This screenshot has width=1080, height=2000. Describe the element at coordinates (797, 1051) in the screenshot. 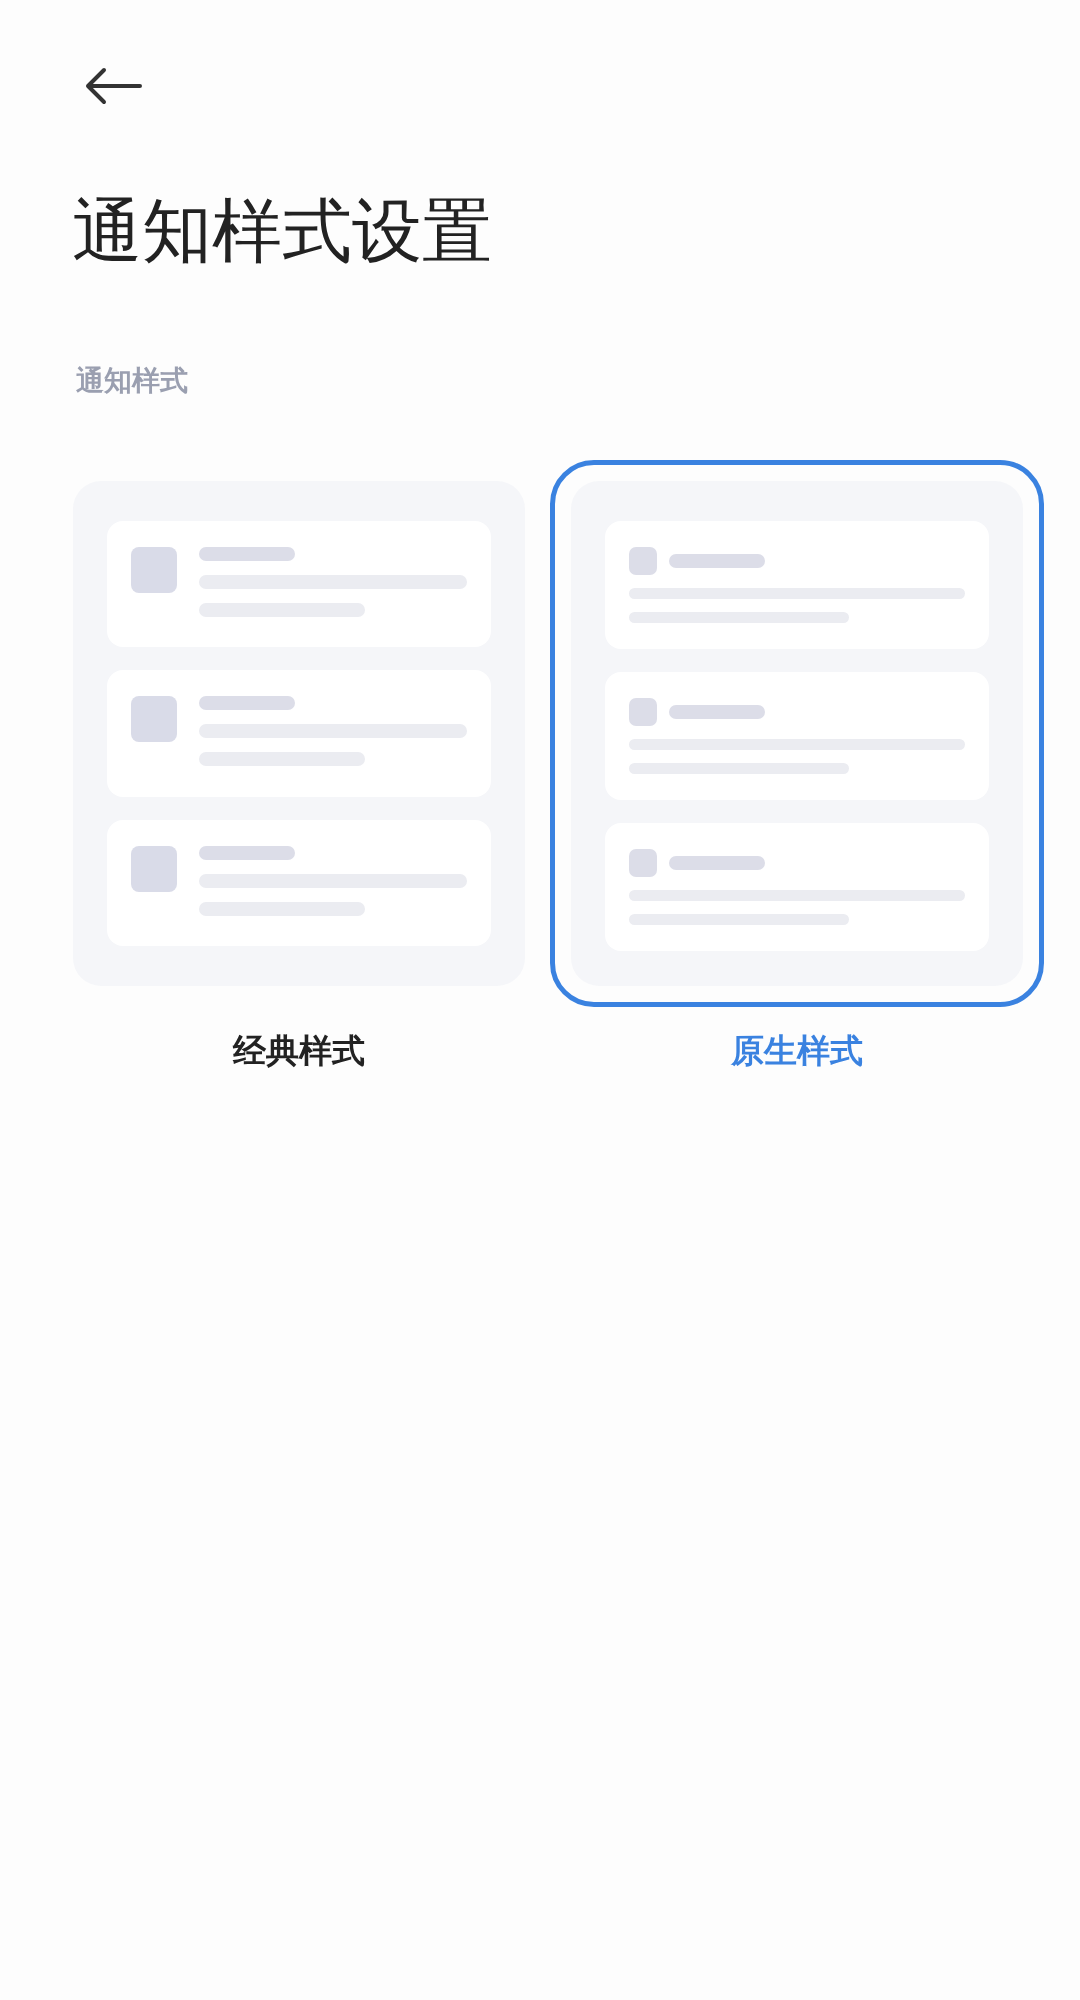

I see `style-option-label: 原生样式` at that location.